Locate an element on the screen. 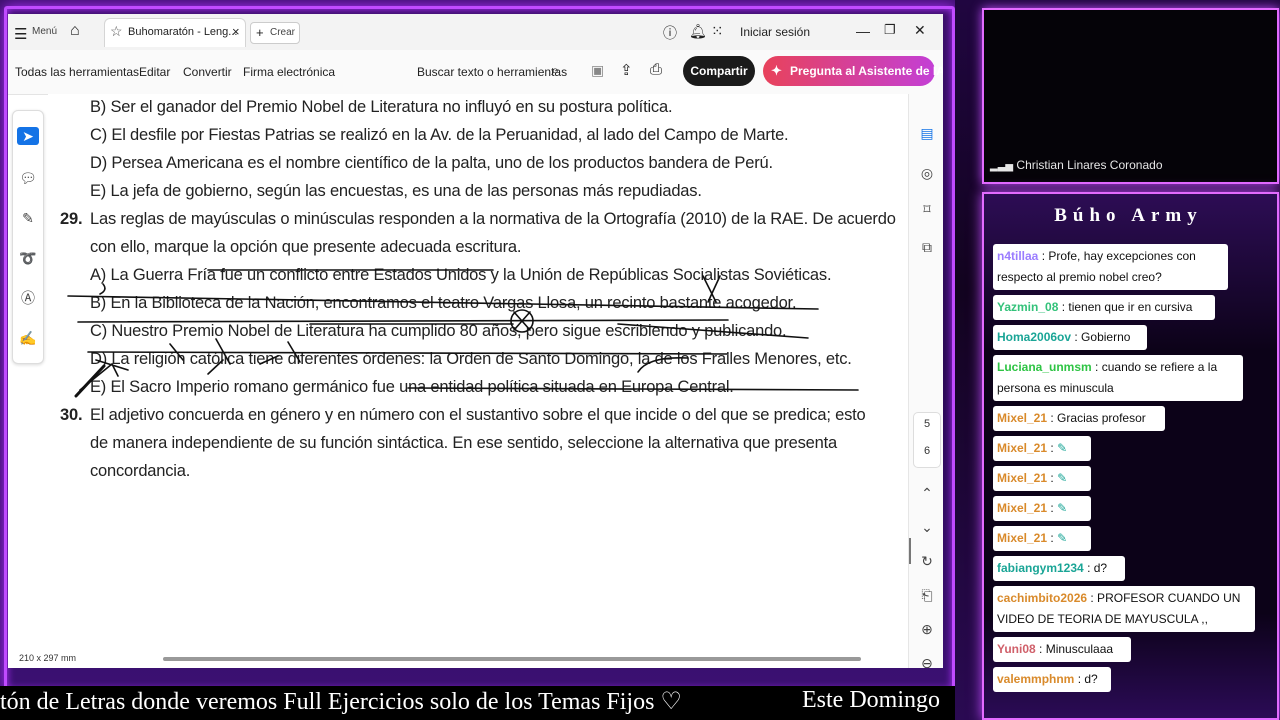  ai-assistant-button: ✦ Pregunta al Asistente de IA is located at coordinates (853, 71).